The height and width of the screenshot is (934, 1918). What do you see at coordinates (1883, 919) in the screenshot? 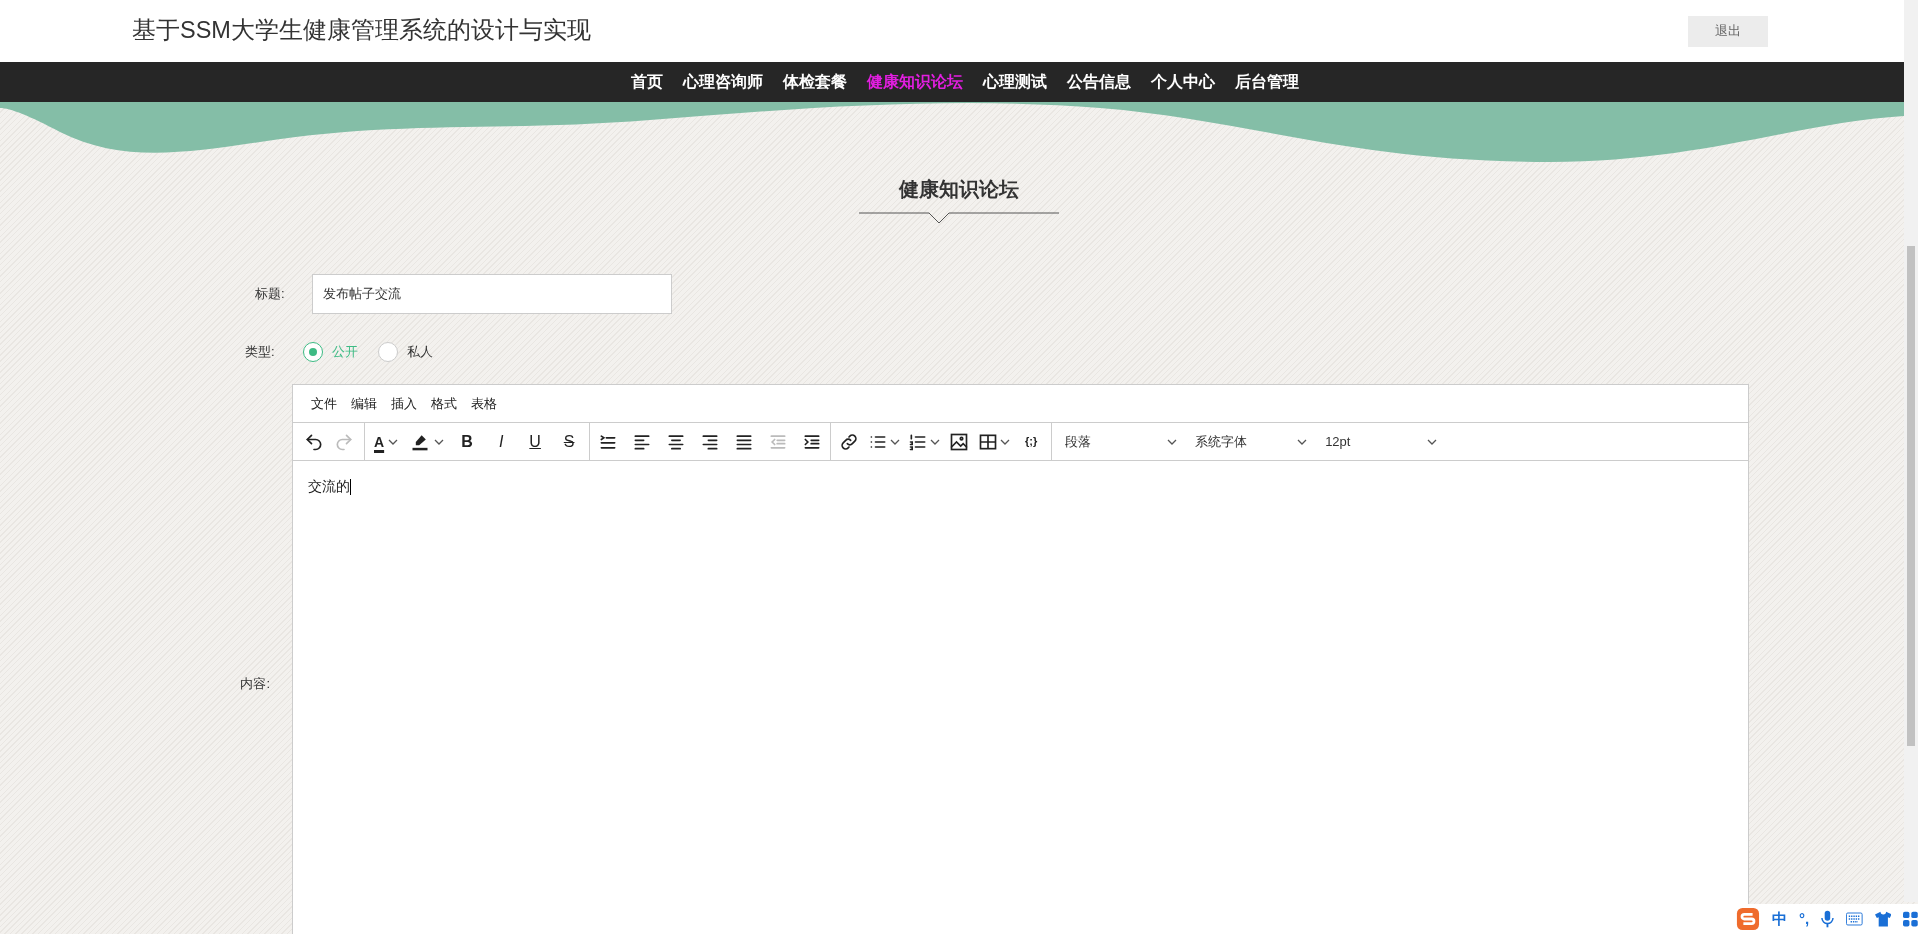
I see `shirt-icon` at bounding box center [1883, 919].